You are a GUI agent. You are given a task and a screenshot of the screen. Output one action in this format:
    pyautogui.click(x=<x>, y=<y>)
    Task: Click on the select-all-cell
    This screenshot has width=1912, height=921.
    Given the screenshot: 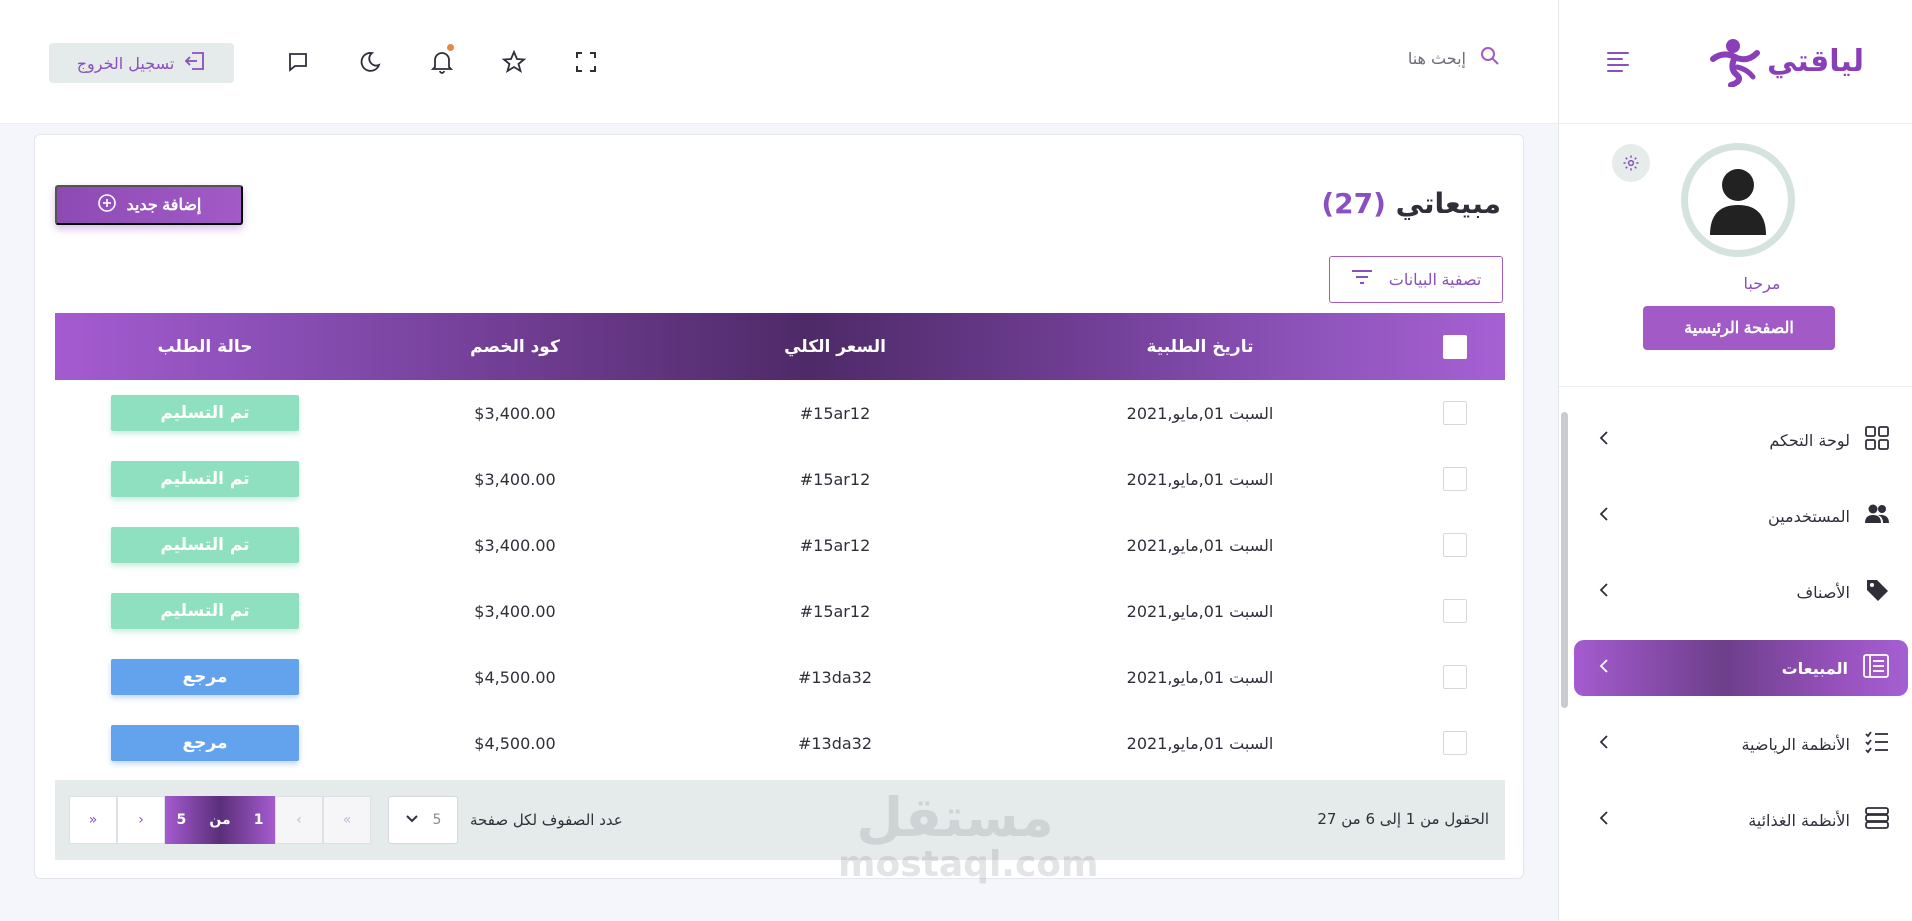 What is the action you would take?
    pyautogui.click(x=1455, y=346)
    